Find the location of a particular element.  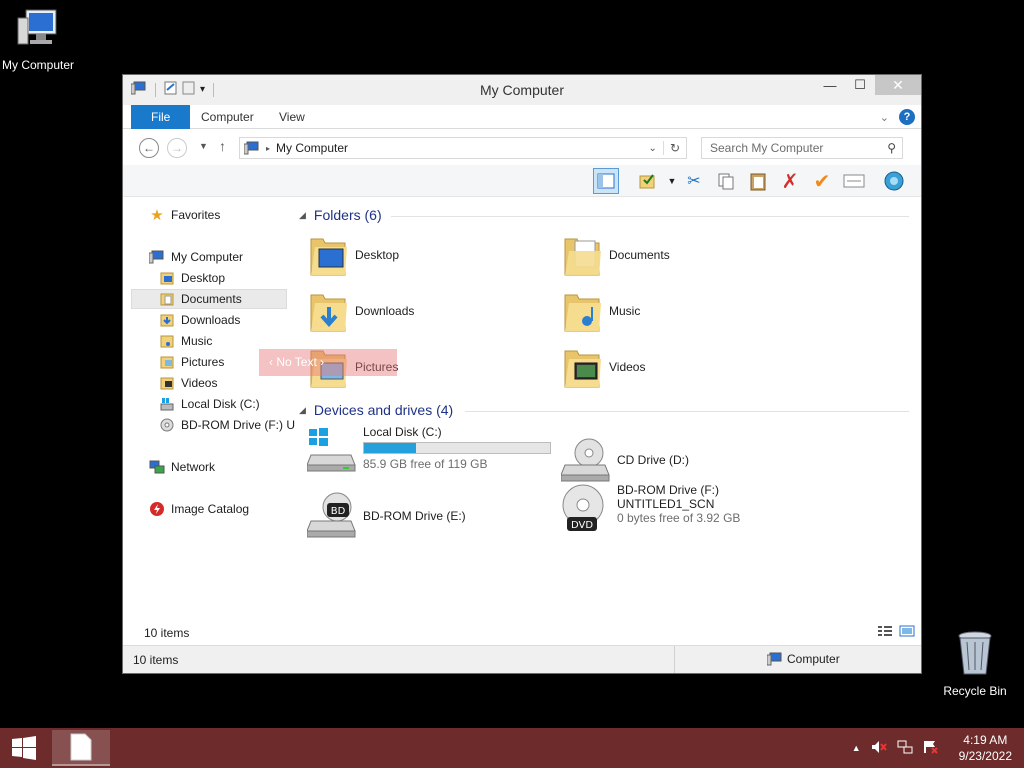

refresh-icon: ↻ is located at coordinates (671, 148).